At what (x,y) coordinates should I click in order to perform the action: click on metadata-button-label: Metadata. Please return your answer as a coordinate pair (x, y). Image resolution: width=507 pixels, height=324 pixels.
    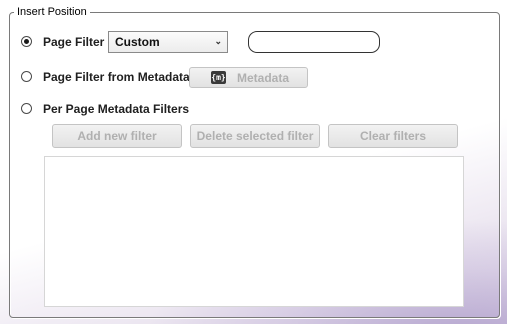
    Looking at the image, I should click on (263, 78).